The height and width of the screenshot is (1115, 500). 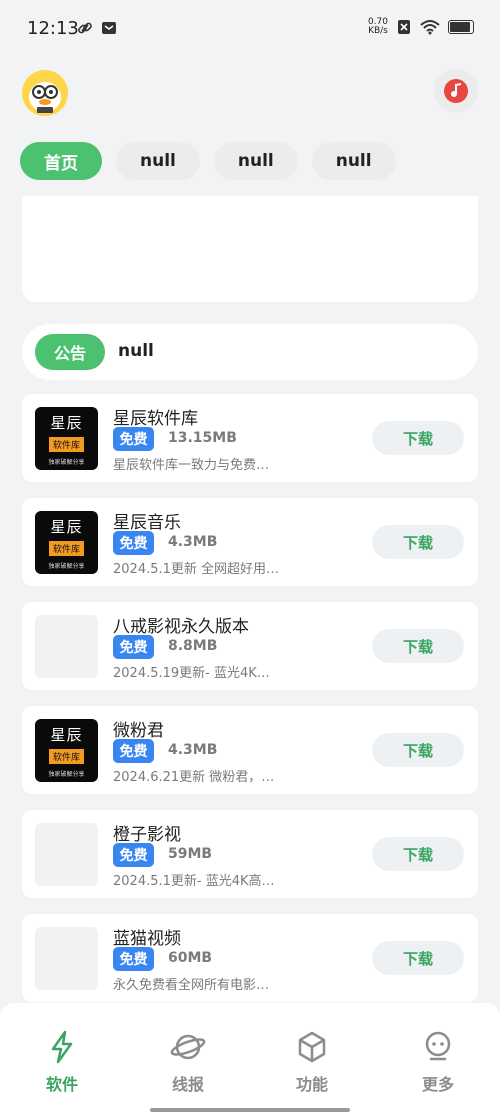 I want to click on nav-item-functions: 功能, so click(x=312, y=1062).